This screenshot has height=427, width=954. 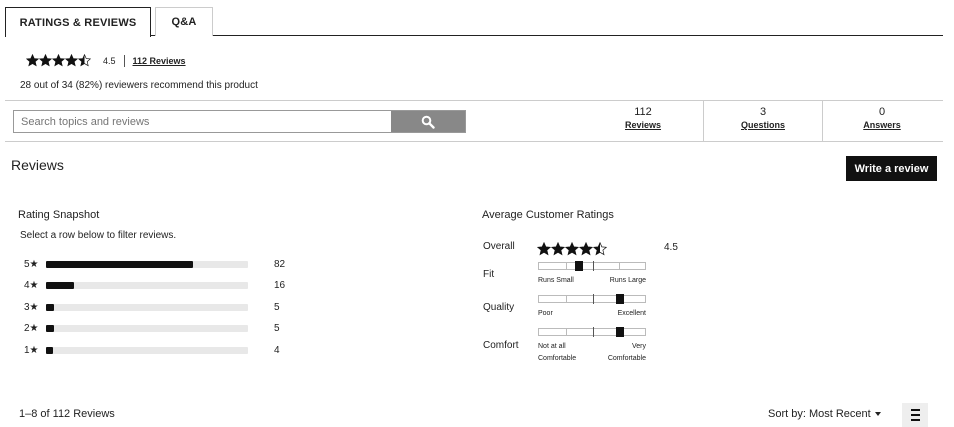 I want to click on tab-qa: Q&A, so click(x=184, y=21).